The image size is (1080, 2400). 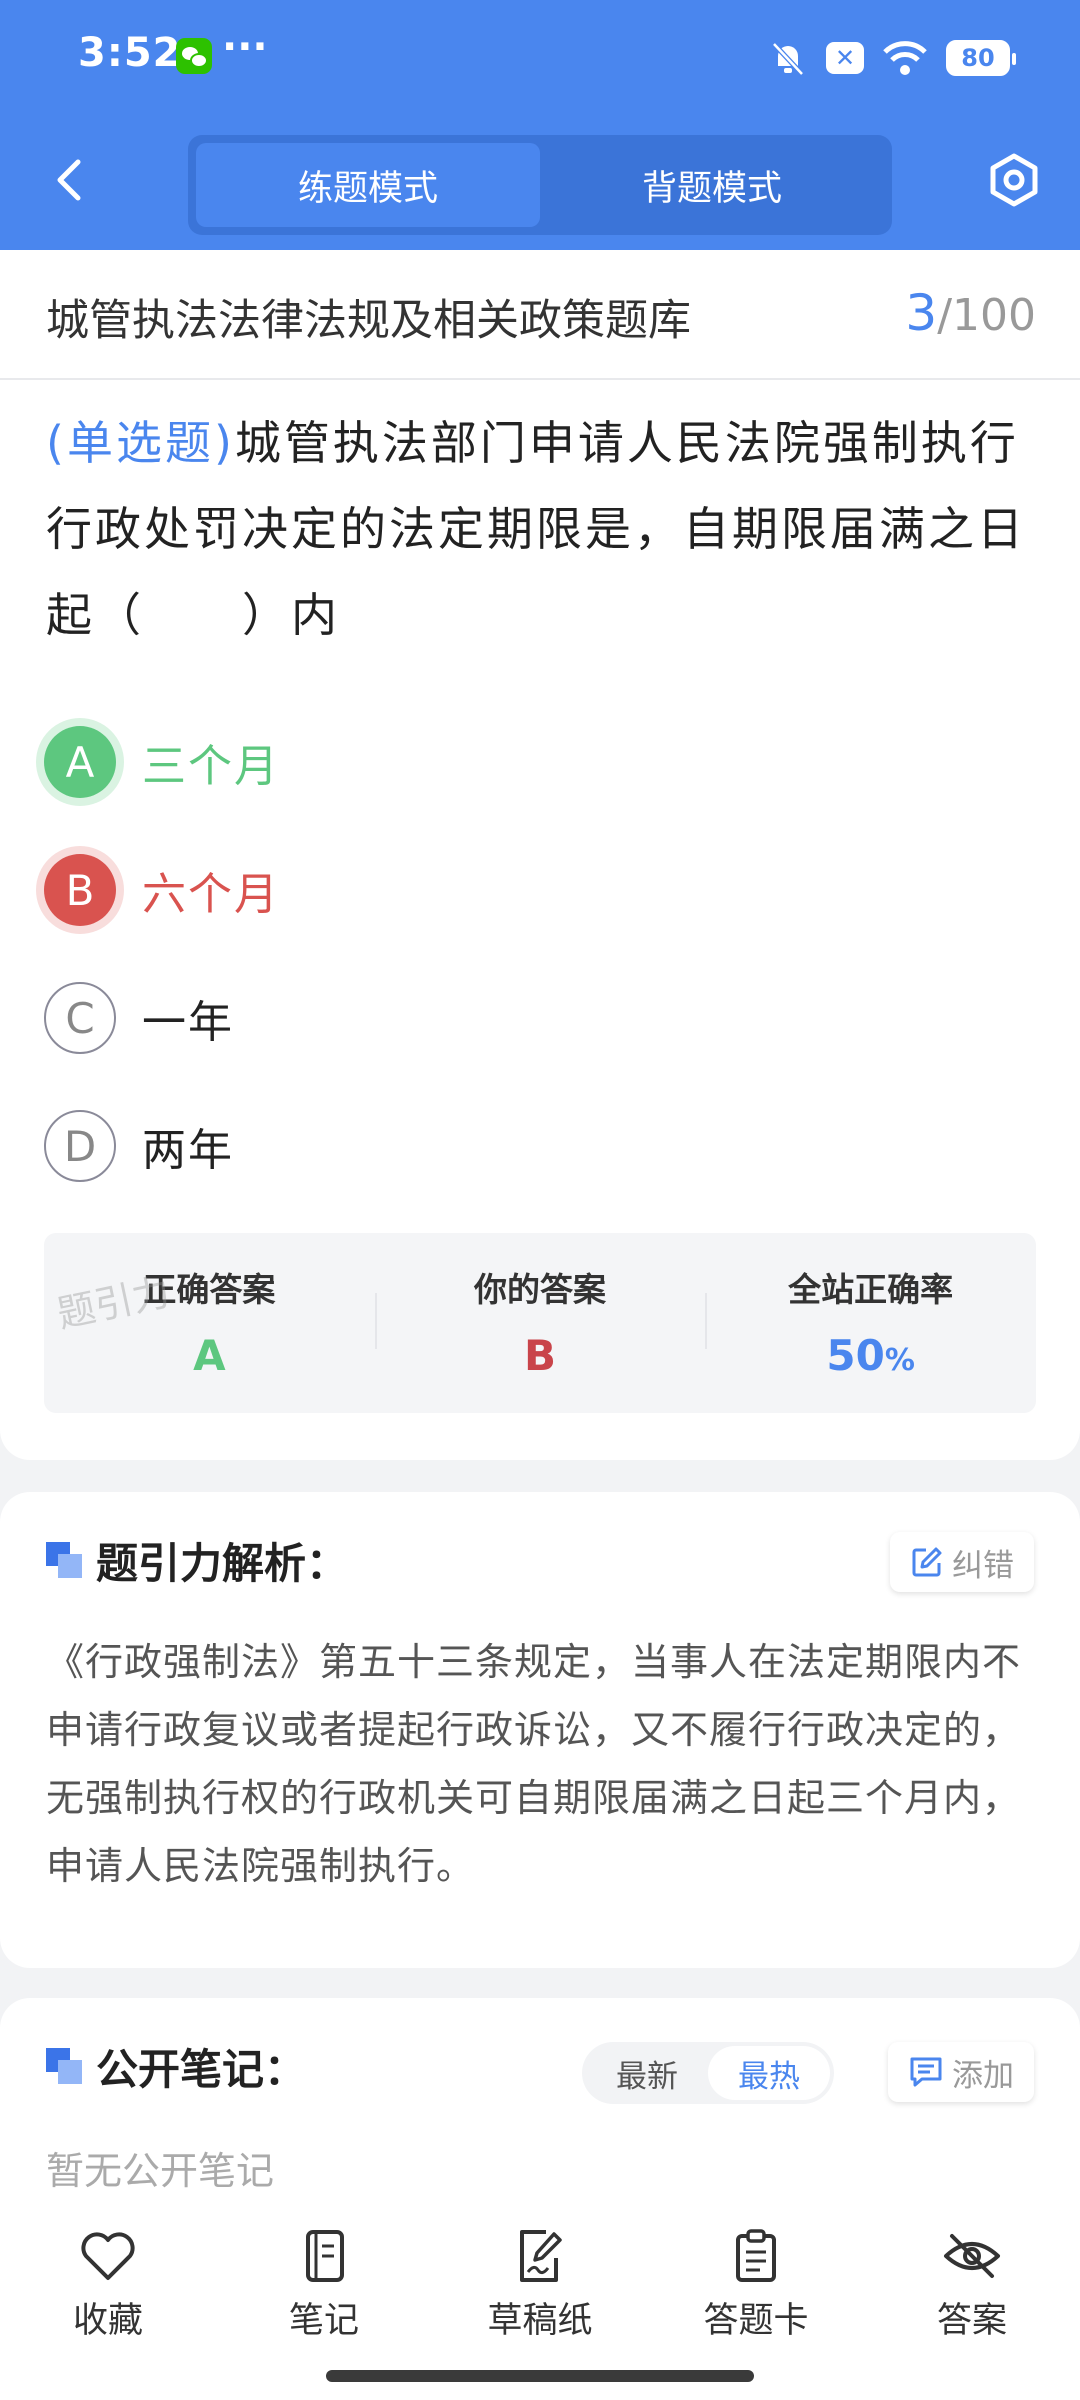 I want to click on option-b: B 六个月, so click(x=539, y=890).